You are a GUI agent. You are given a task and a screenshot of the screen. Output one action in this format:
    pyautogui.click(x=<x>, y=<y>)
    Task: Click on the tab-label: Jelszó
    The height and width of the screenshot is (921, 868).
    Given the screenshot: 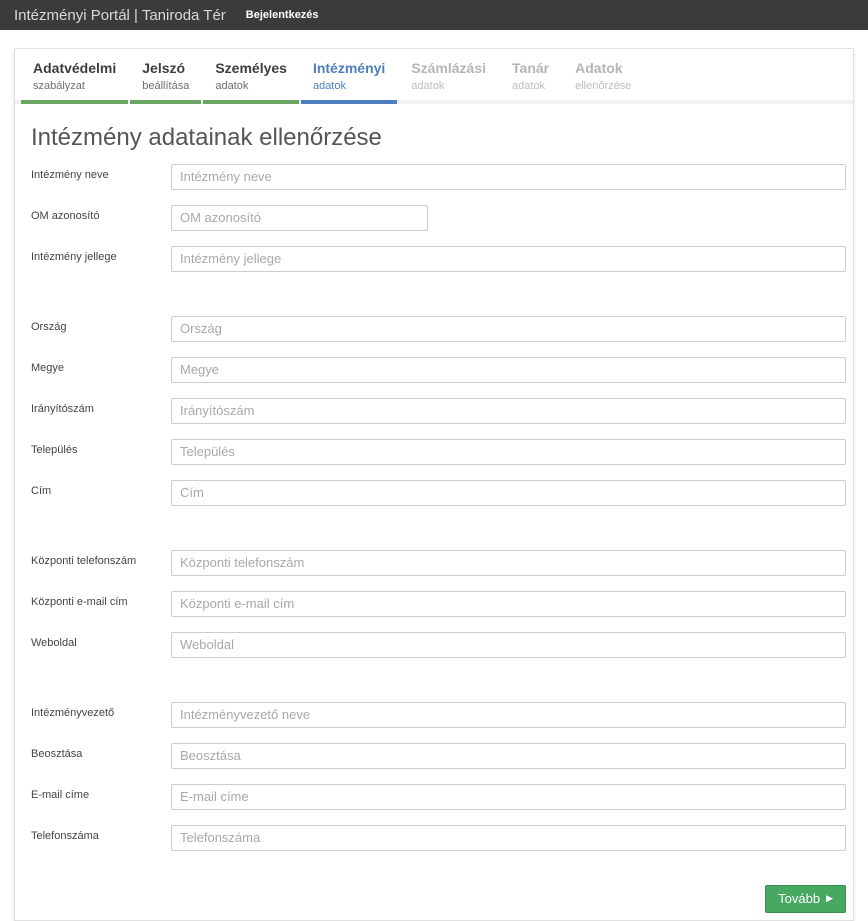 What is the action you would take?
    pyautogui.click(x=164, y=68)
    